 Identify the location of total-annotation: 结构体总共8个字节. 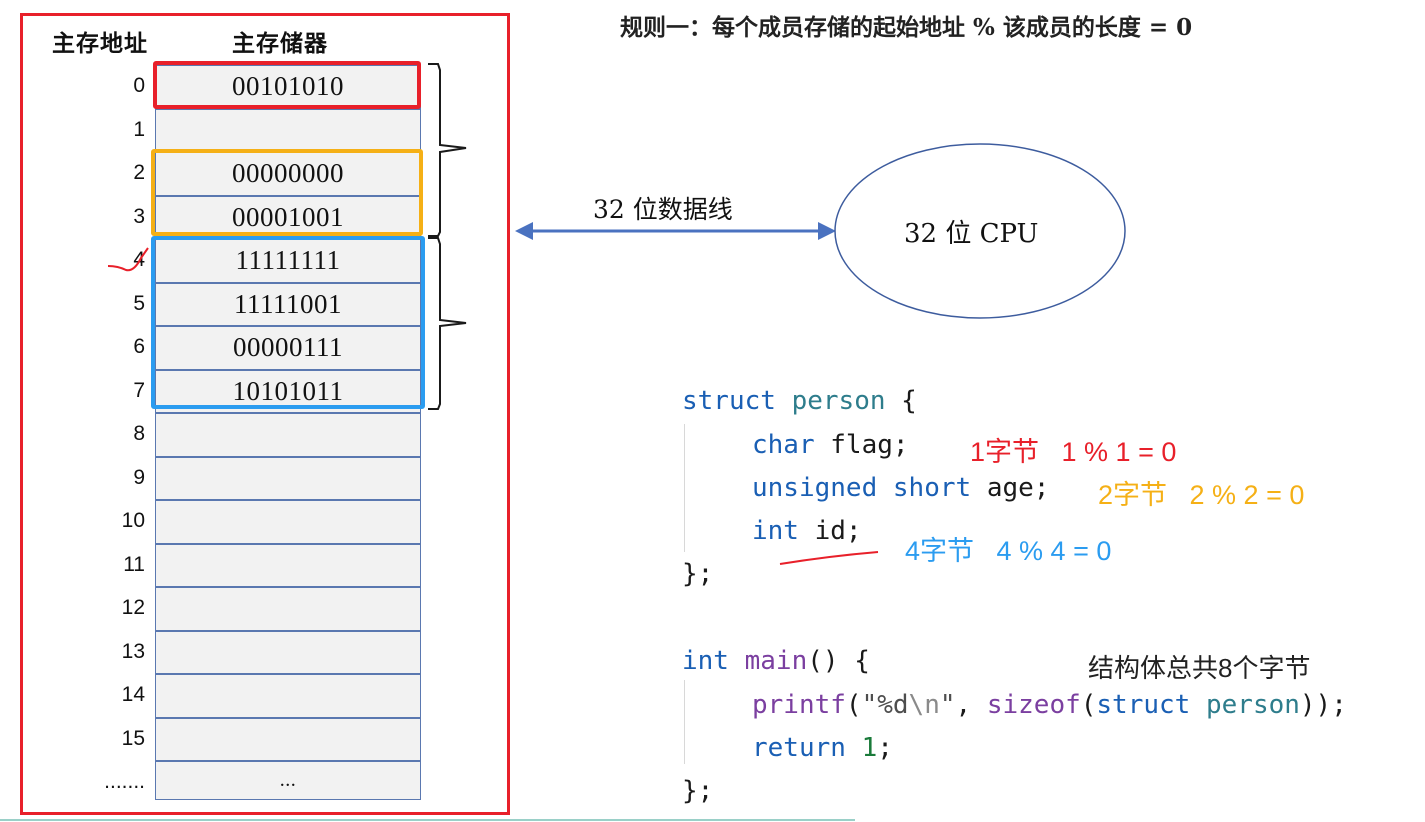
(1199, 668).